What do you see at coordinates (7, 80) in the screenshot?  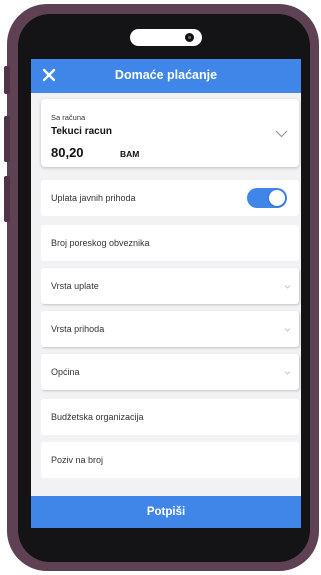 I see `phone-side-button` at bounding box center [7, 80].